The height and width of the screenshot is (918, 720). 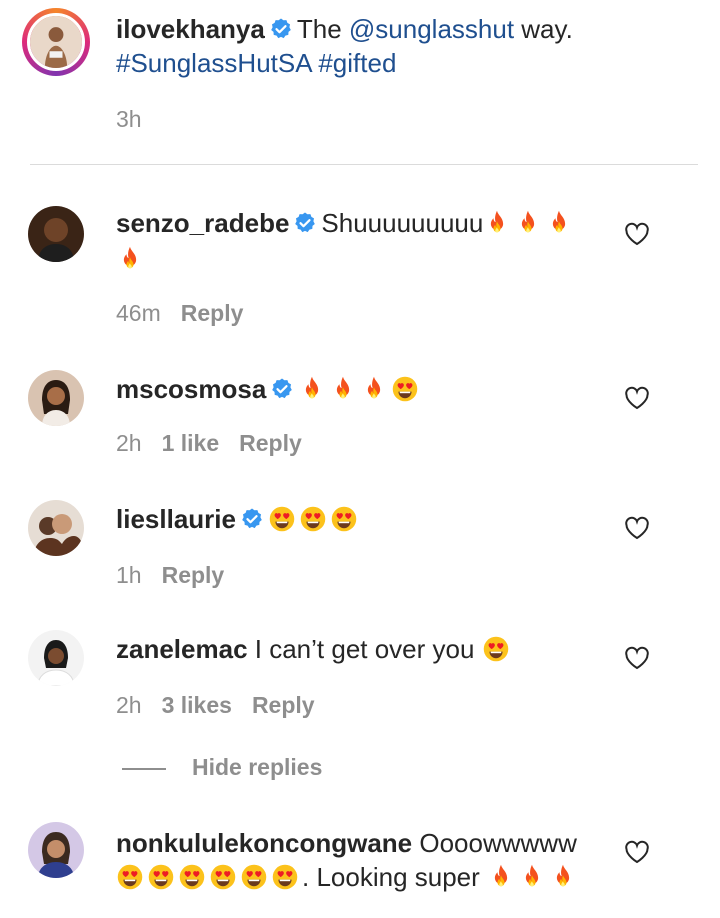 I want to click on comment-username: senzo_radebe, so click(x=202, y=223).